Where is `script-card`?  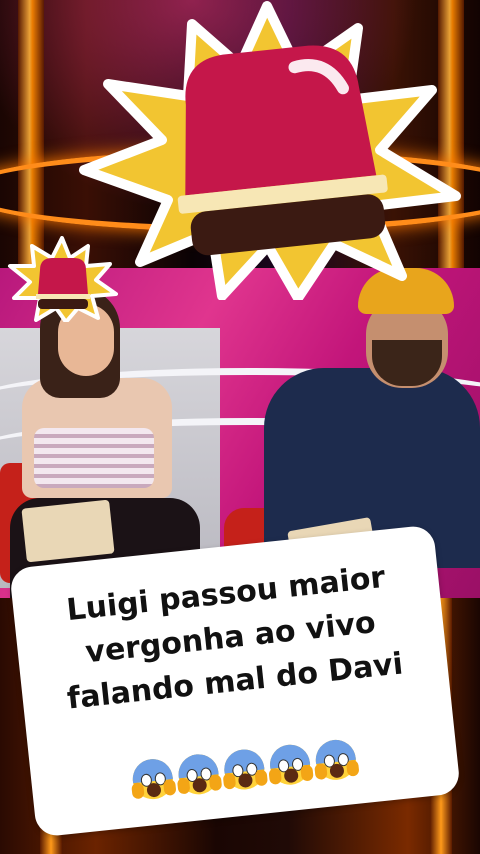 script-card is located at coordinates (68, 531).